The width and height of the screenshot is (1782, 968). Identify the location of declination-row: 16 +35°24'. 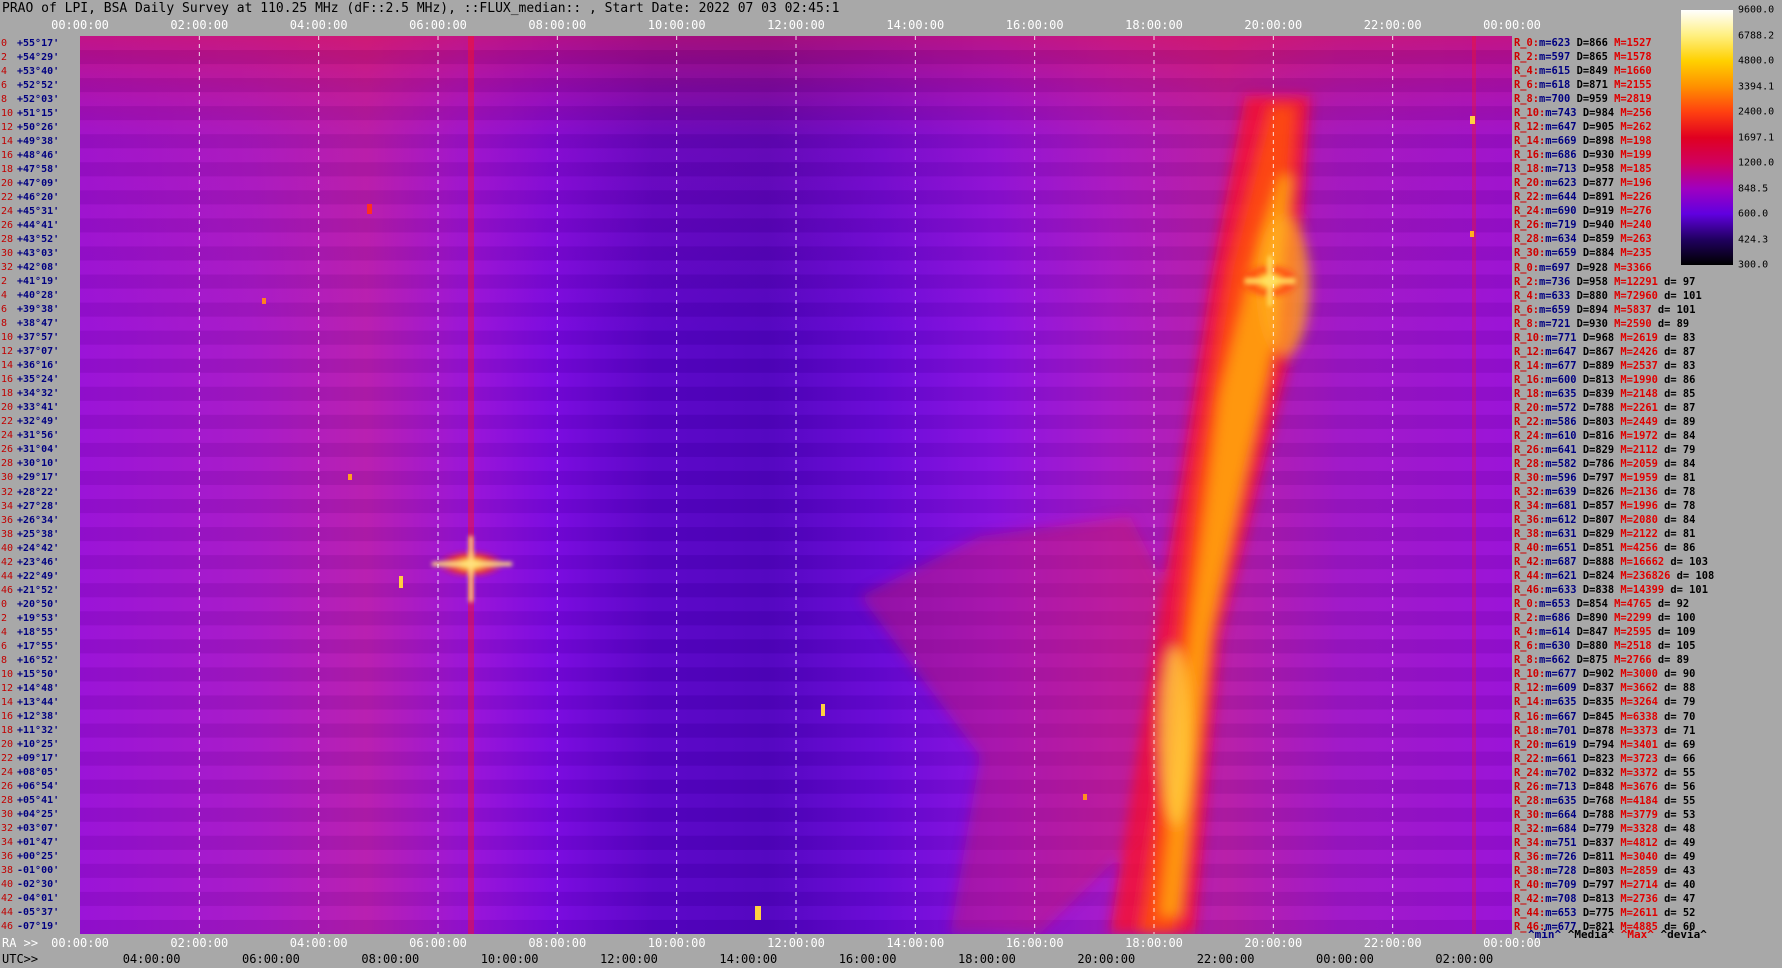
(40, 379).